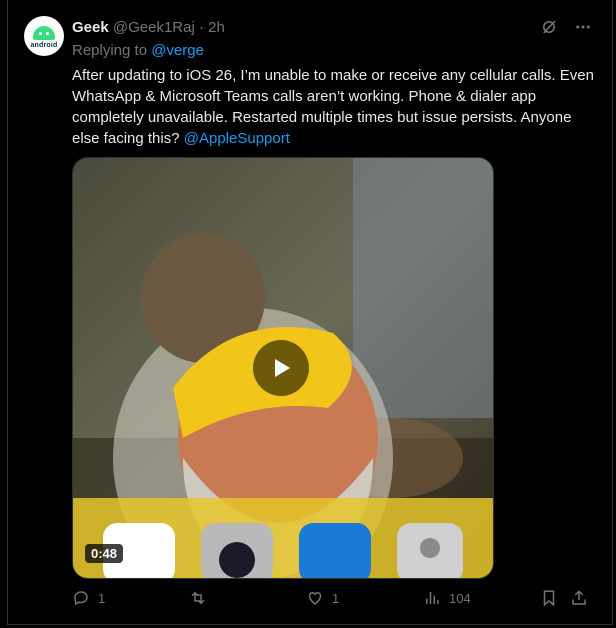  What do you see at coordinates (566, 27) in the screenshot?
I see `top-actions` at bounding box center [566, 27].